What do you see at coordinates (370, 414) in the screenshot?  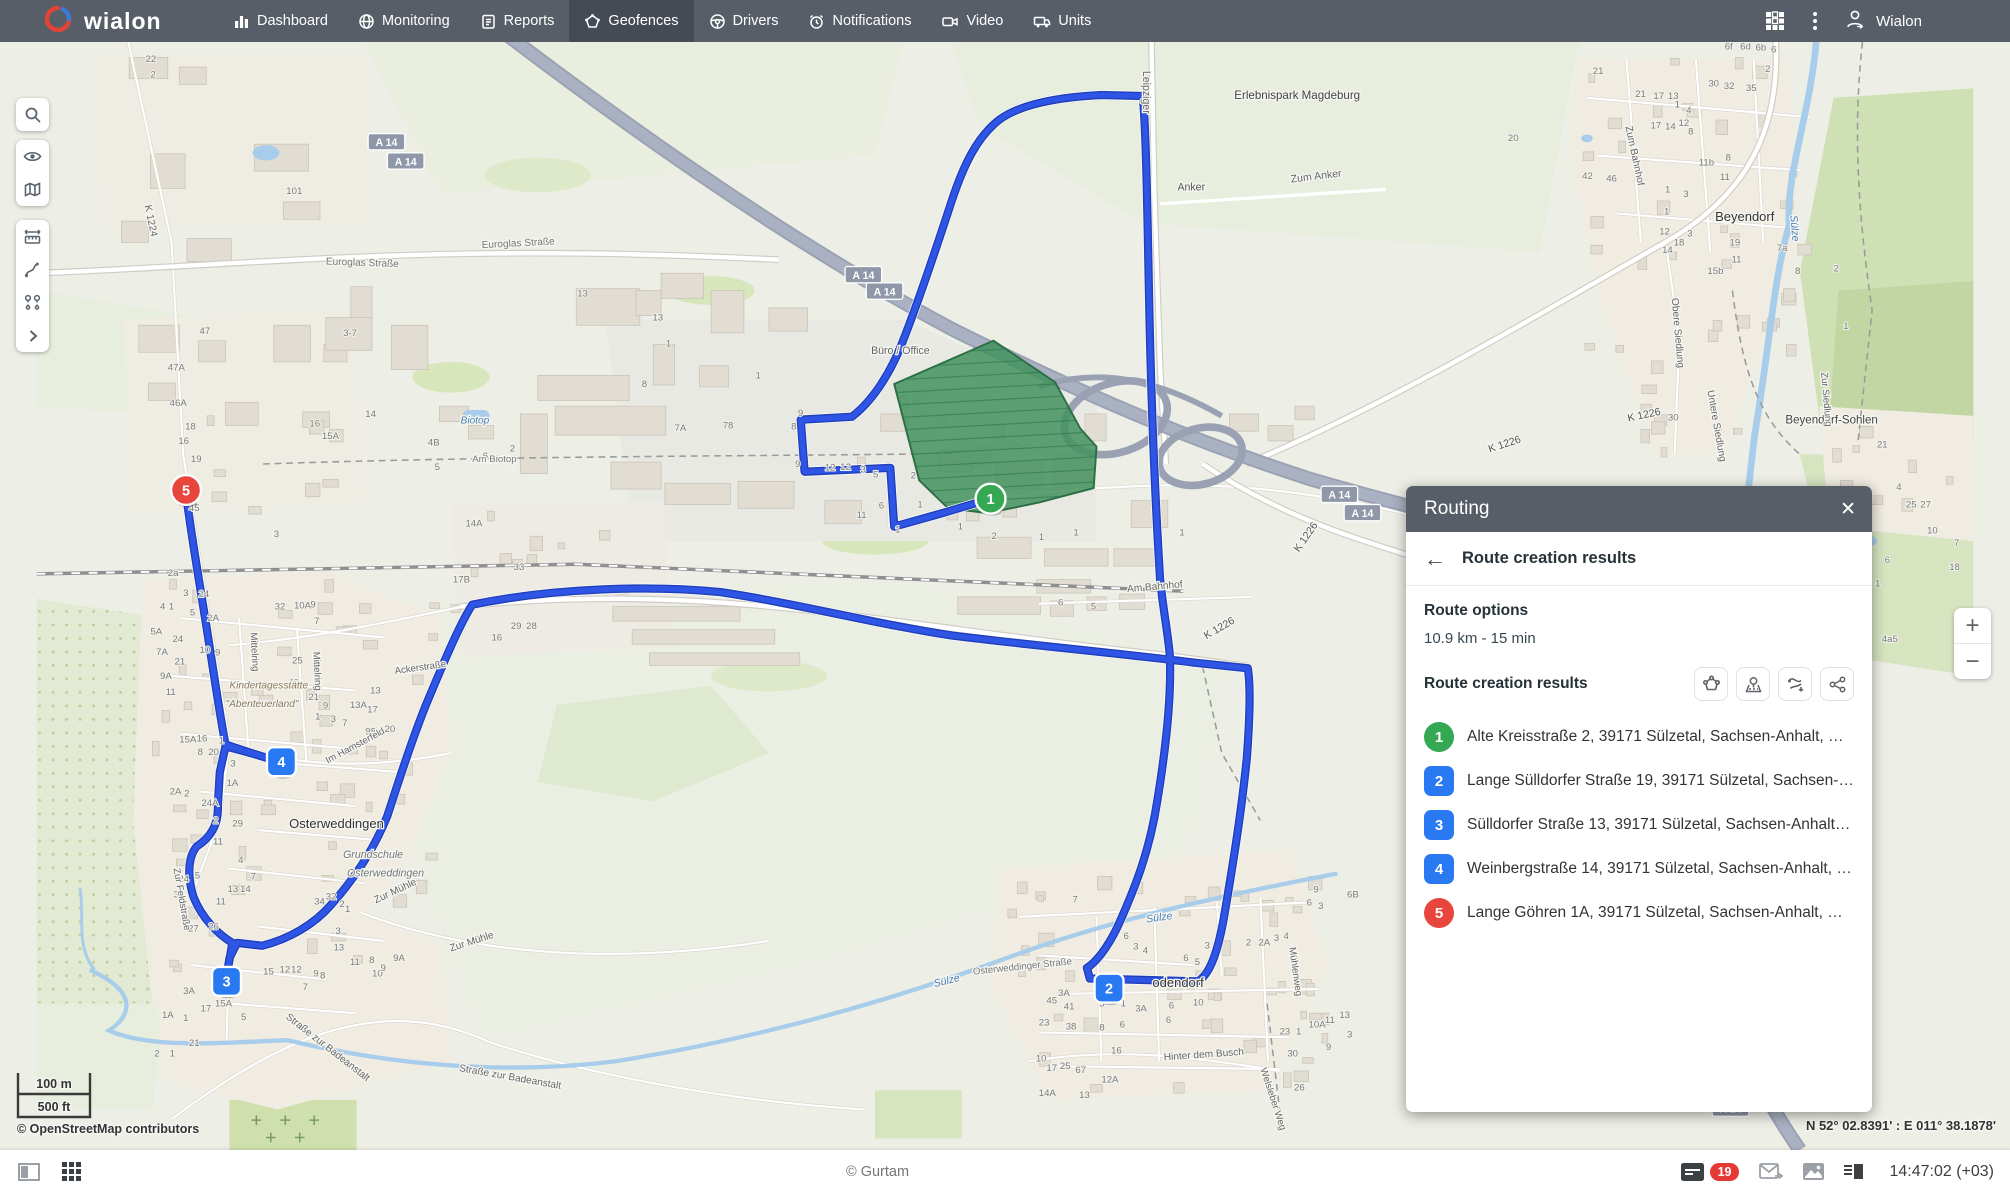 I see `svg-text: 14` at bounding box center [370, 414].